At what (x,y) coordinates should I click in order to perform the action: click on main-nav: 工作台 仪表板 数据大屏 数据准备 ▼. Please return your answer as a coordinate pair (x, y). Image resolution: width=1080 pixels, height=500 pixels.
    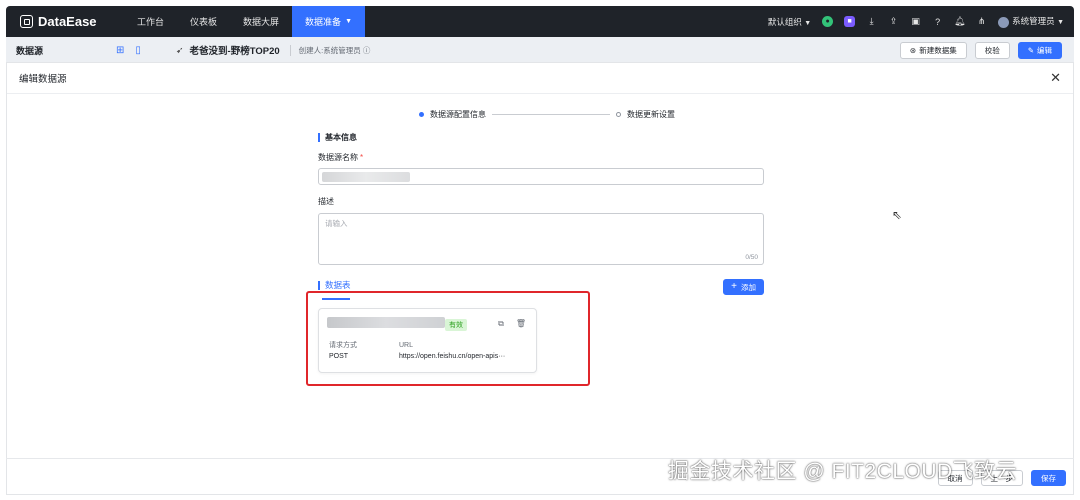
    Looking at the image, I should click on (244, 21).